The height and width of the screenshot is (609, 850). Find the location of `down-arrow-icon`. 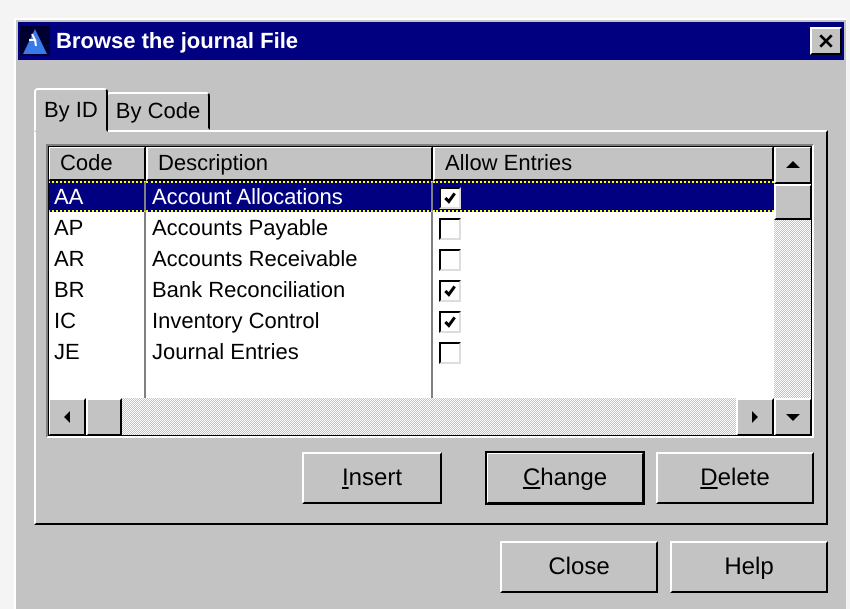

down-arrow-icon is located at coordinates (793, 417).